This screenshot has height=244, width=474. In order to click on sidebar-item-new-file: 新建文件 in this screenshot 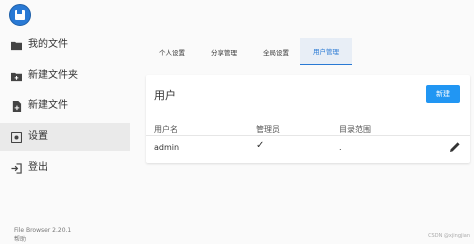, I will do `click(65, 106)`.